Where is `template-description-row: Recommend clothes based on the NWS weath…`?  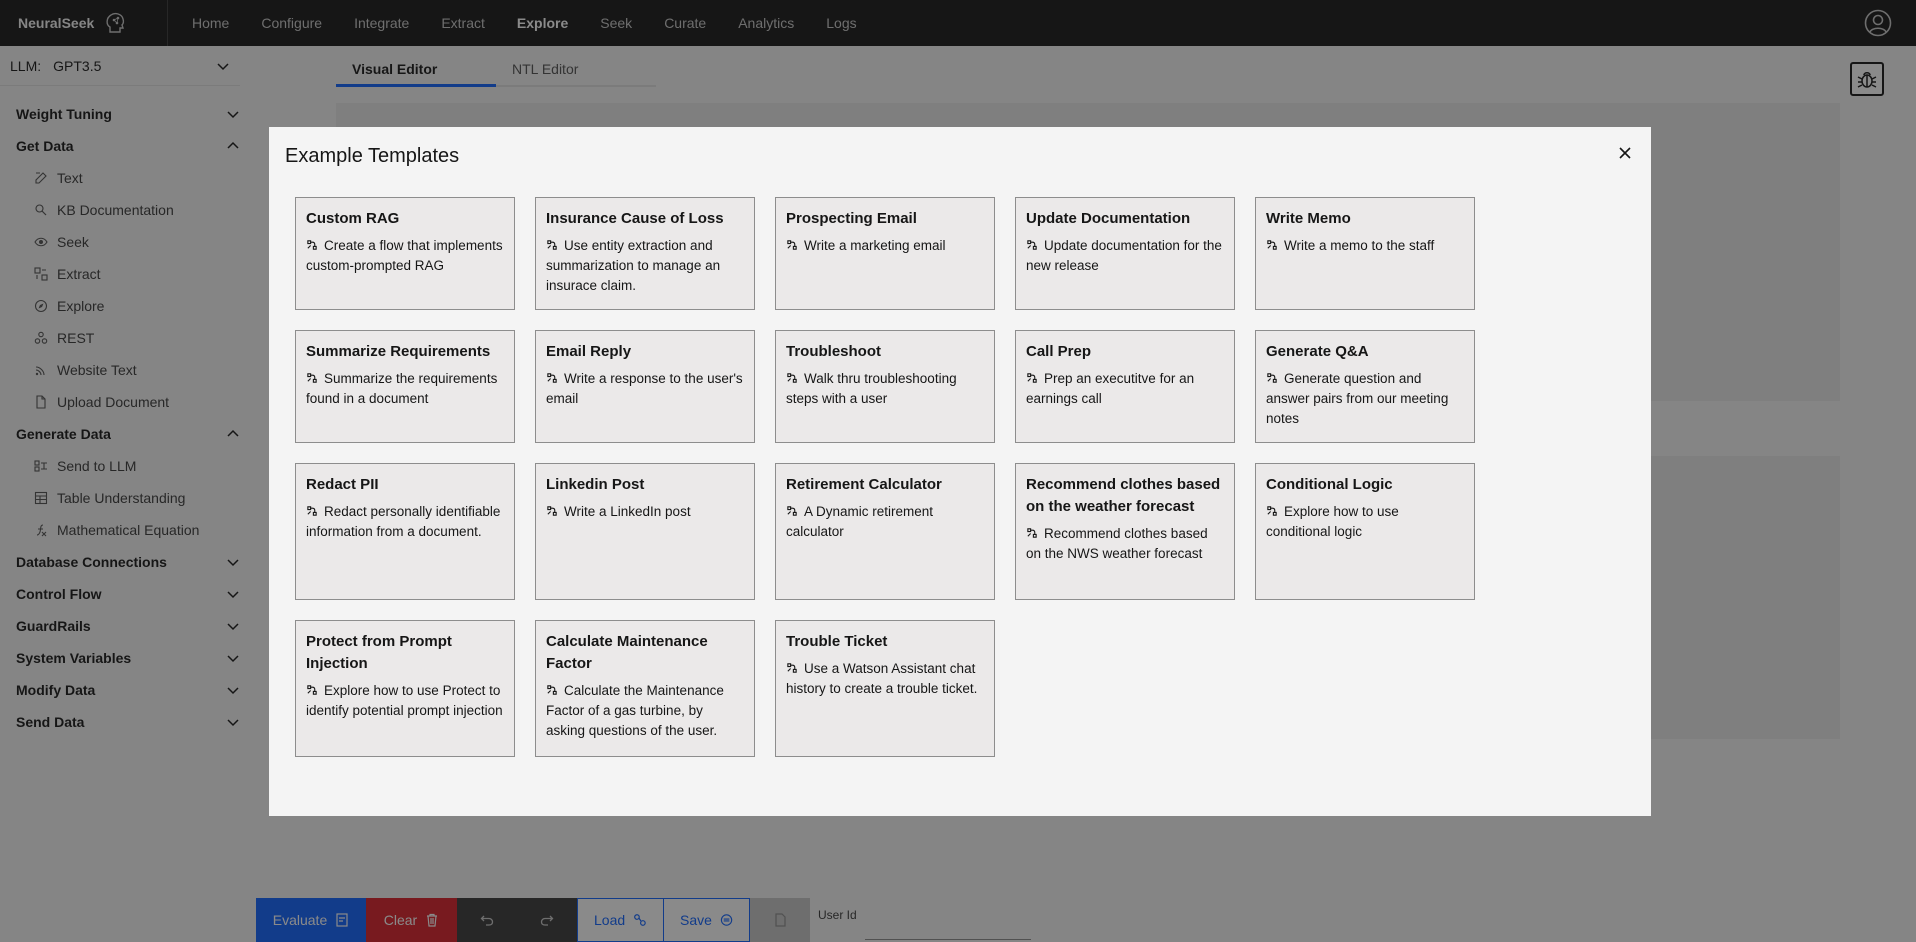
template-description-row: Recommend clothes based on the NWS weath… is located at coordinates (1125, 544).